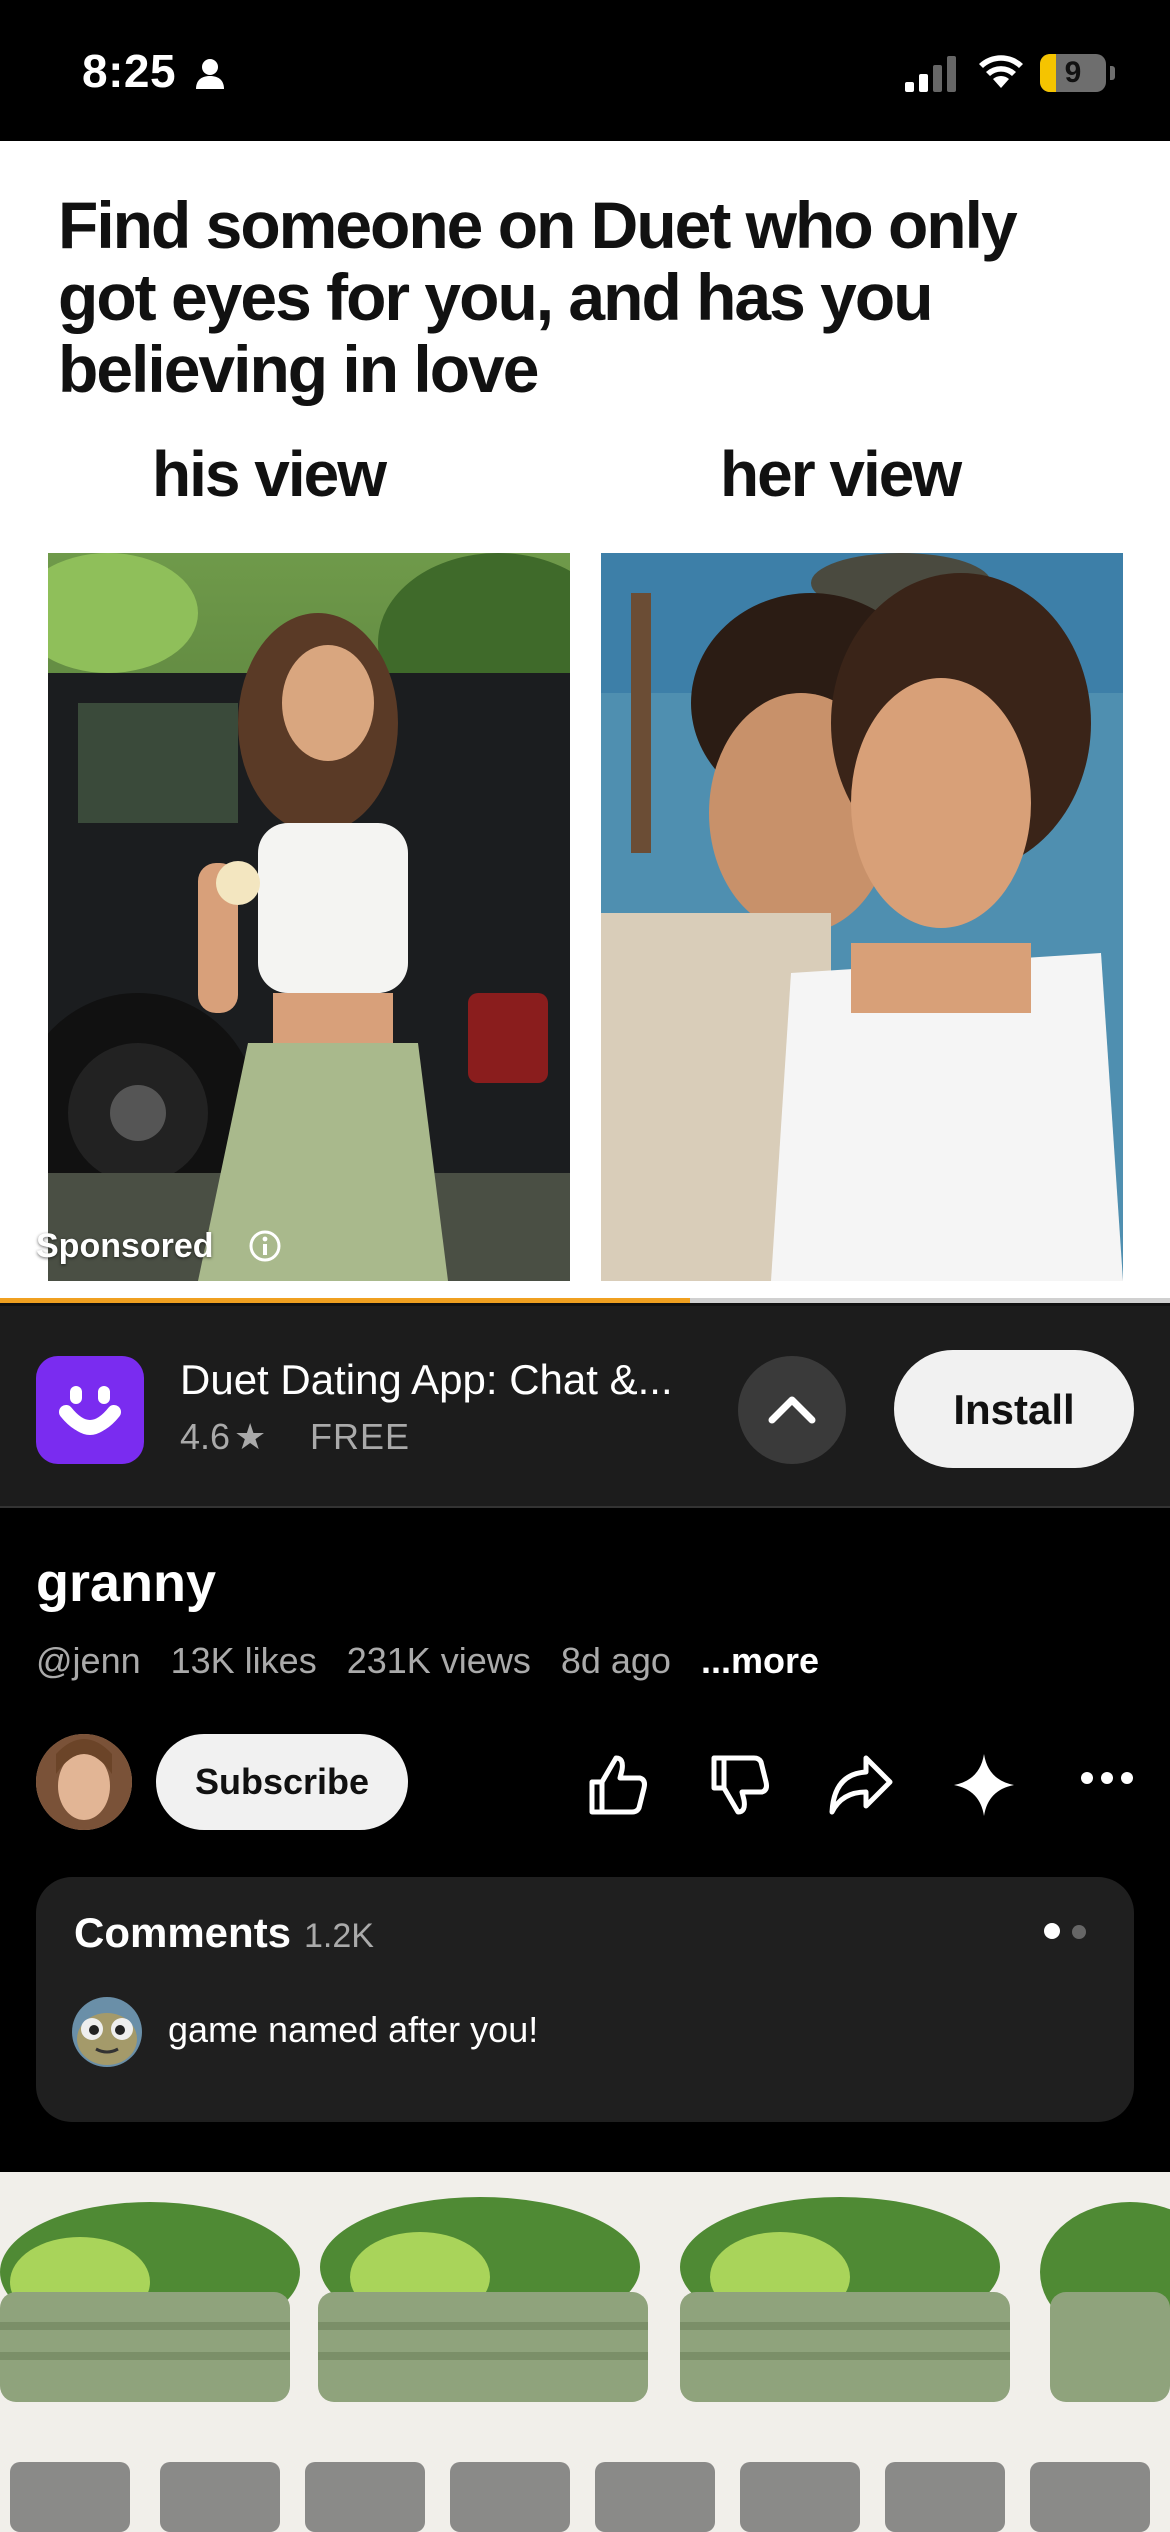  Describe the element at coordinates (841, 474) in the screenshot. I see `her-view-label: her view` at that location.